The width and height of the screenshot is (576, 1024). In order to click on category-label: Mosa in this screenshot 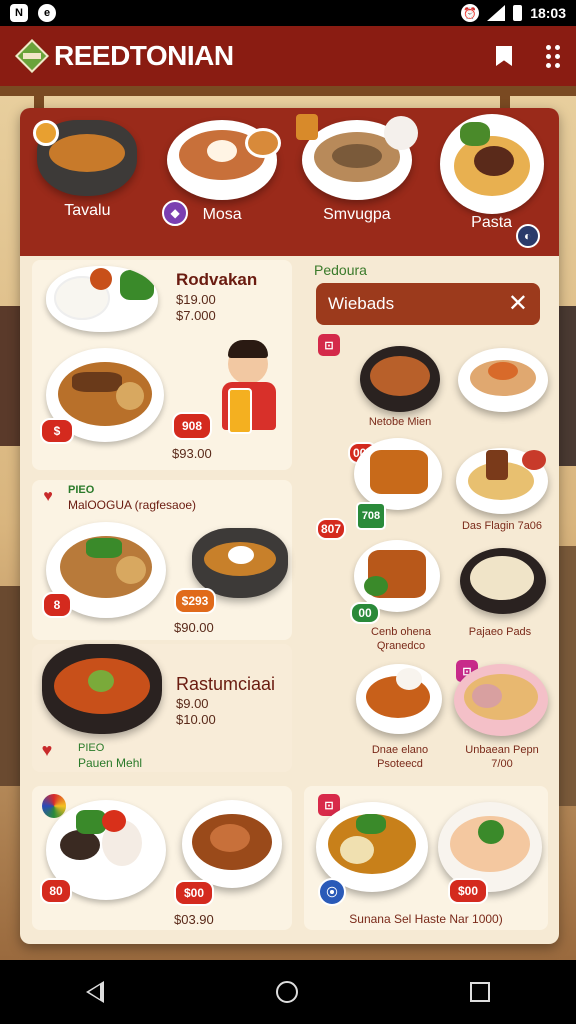, I will do `click(222, 214)`.